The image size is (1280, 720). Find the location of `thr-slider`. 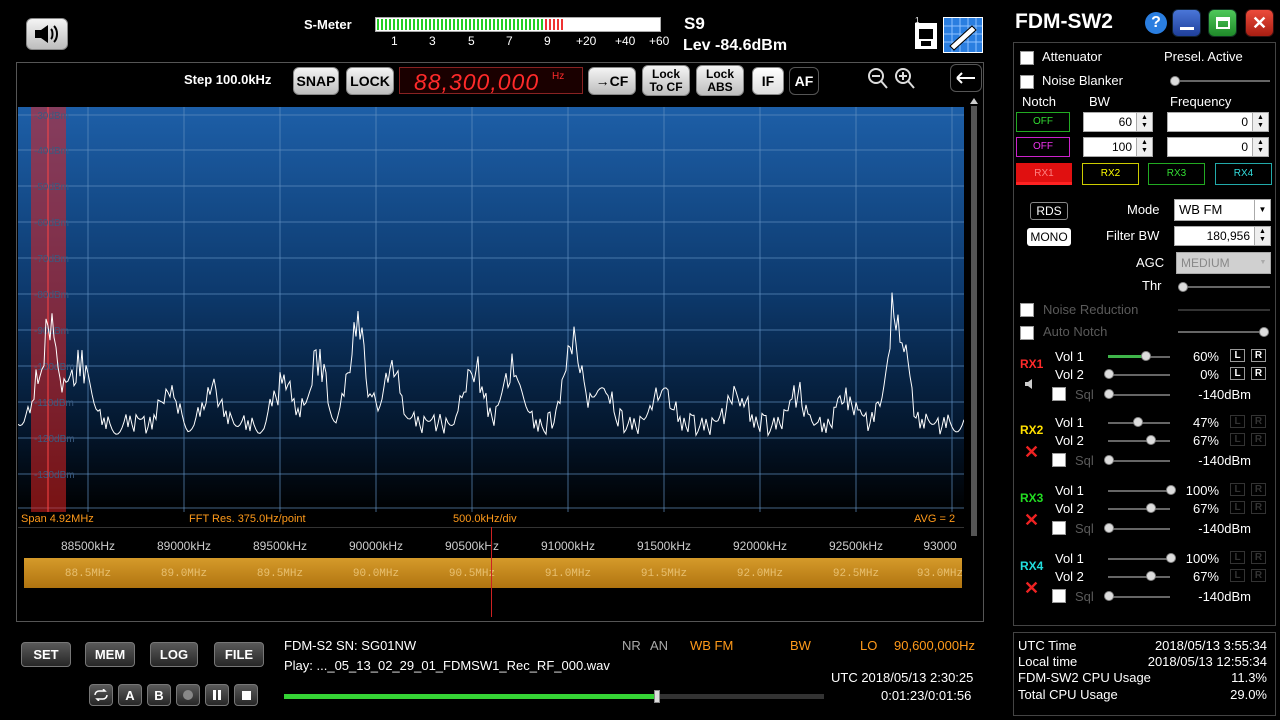

thr-slider is located at coordinates (1224, 287).